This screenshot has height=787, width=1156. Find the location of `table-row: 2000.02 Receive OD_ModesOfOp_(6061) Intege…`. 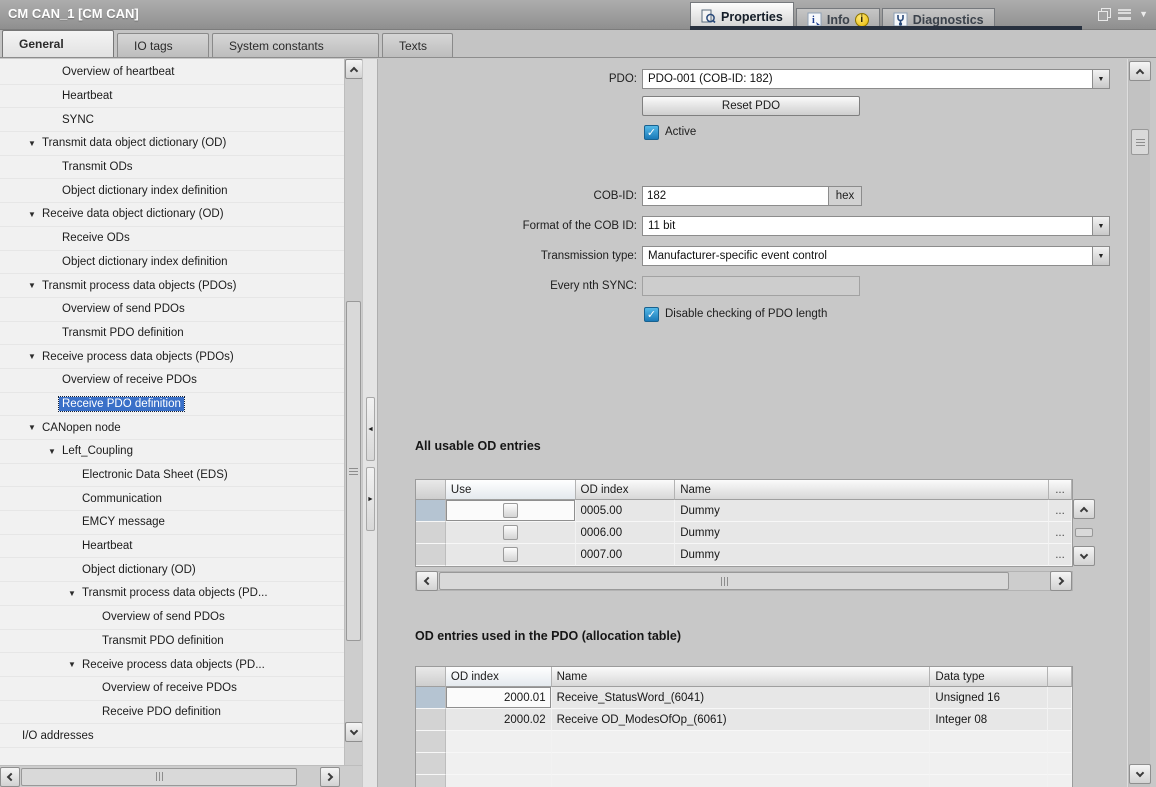

table-row: 2000.02 Receive OD_ModesOfOp_(6061) Intege… is located at coordinates (744, 720).